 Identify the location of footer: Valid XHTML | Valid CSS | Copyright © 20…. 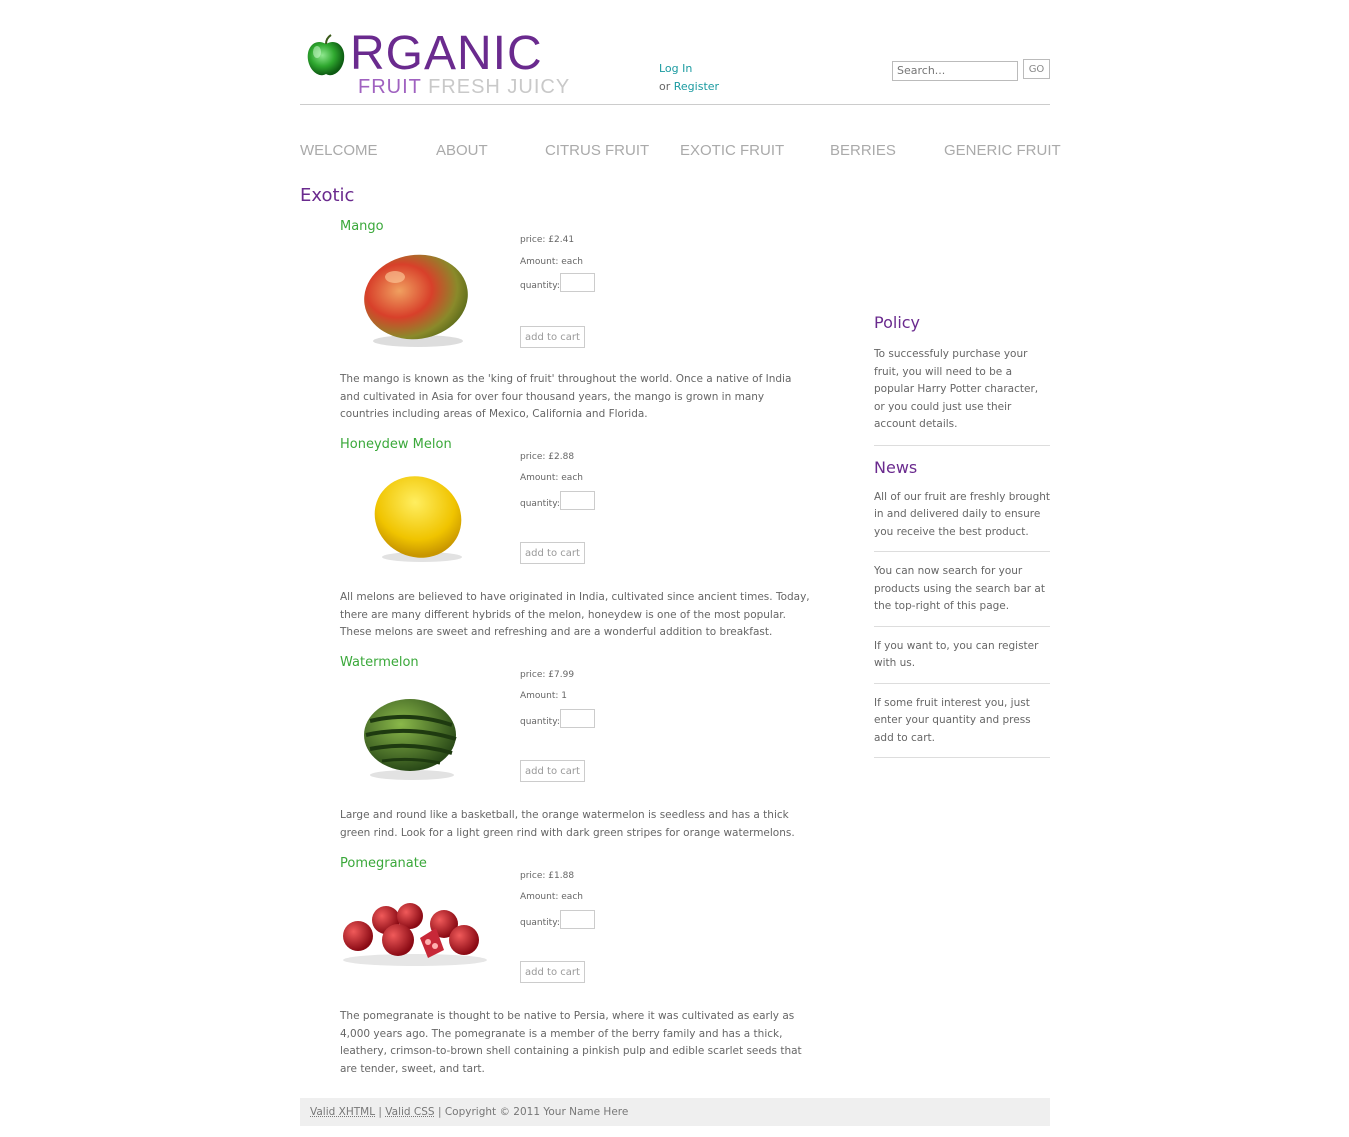
(675, 1112).